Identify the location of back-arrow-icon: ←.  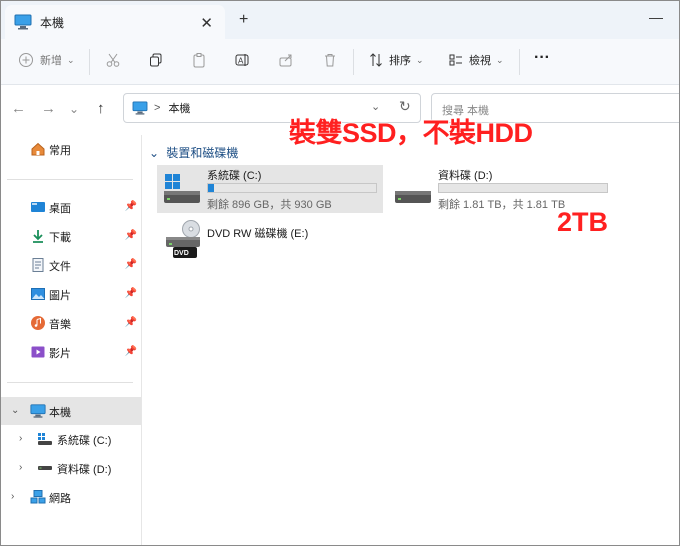
(18, 108).